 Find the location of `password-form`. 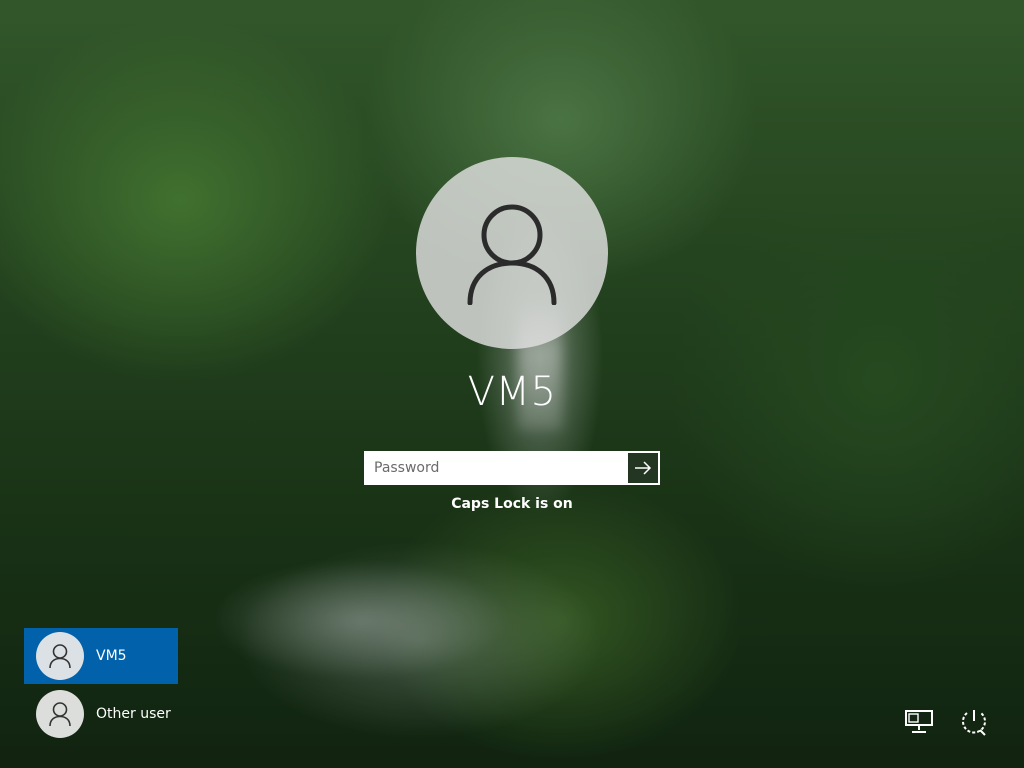

password-form is located at coordinates (512, 468).